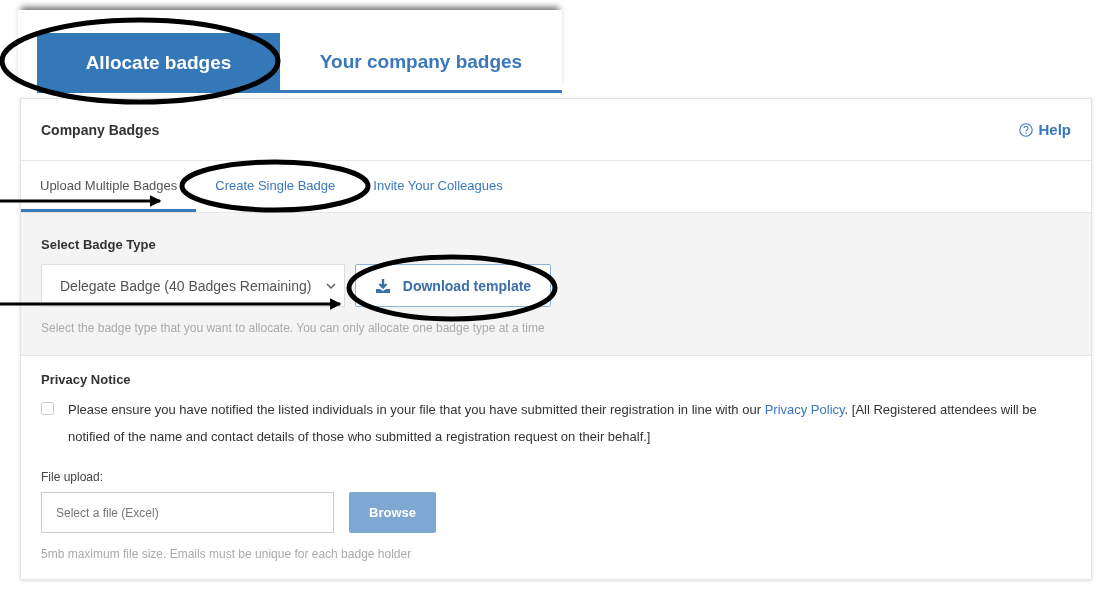  What do you see at coordinates (193, 285) in the screenshot?
I see `badge-type-dropdown: Delegate Badge (40 Badges Remaining)` at bounding box center [193, 285].